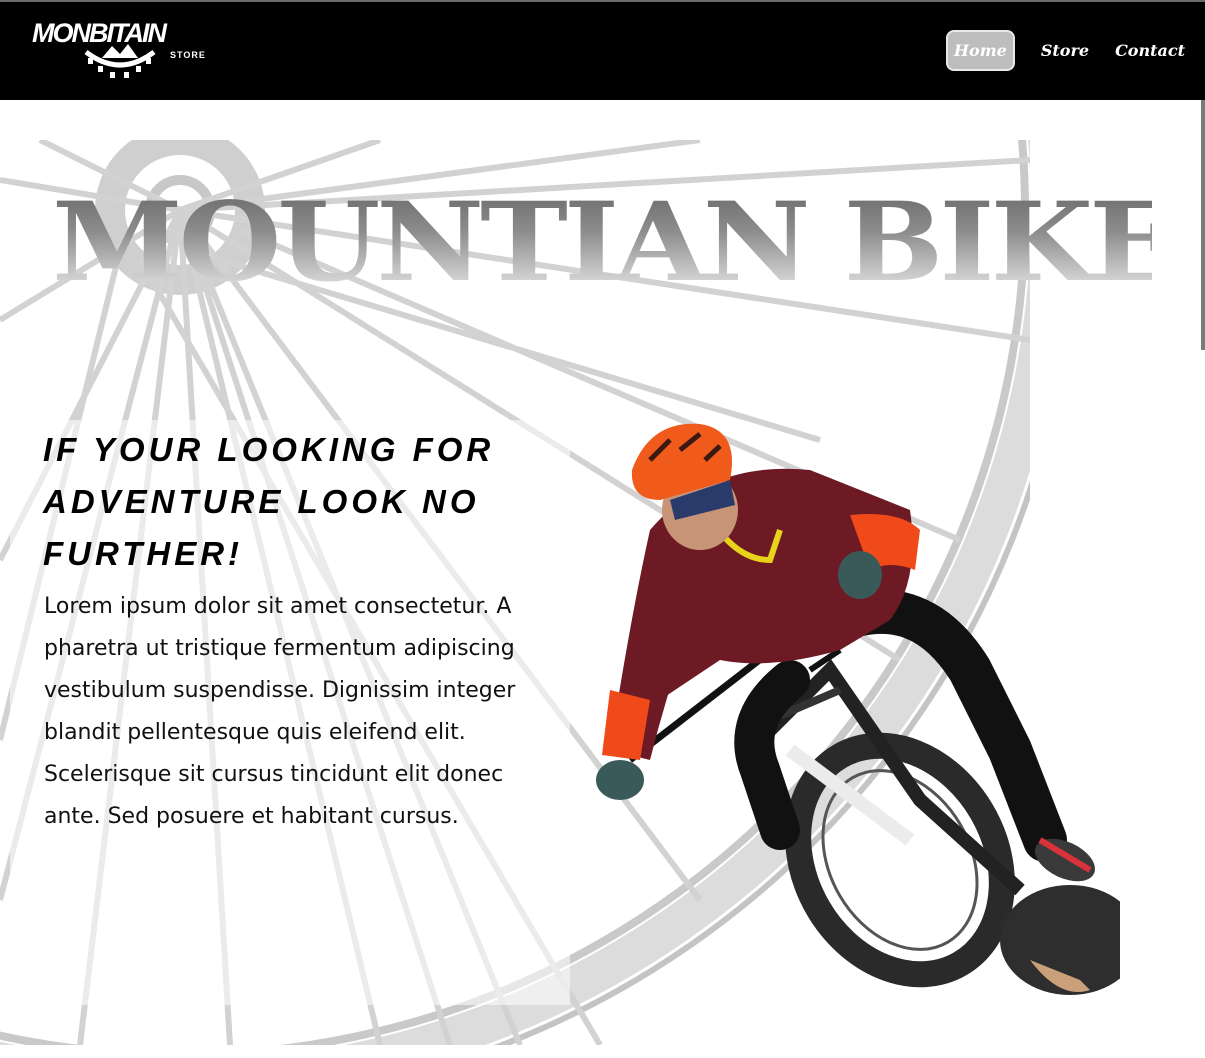 The width and height of the screenshot is (1205, 1058). I want to click on nav-home-button: Home, so click(980, 50).